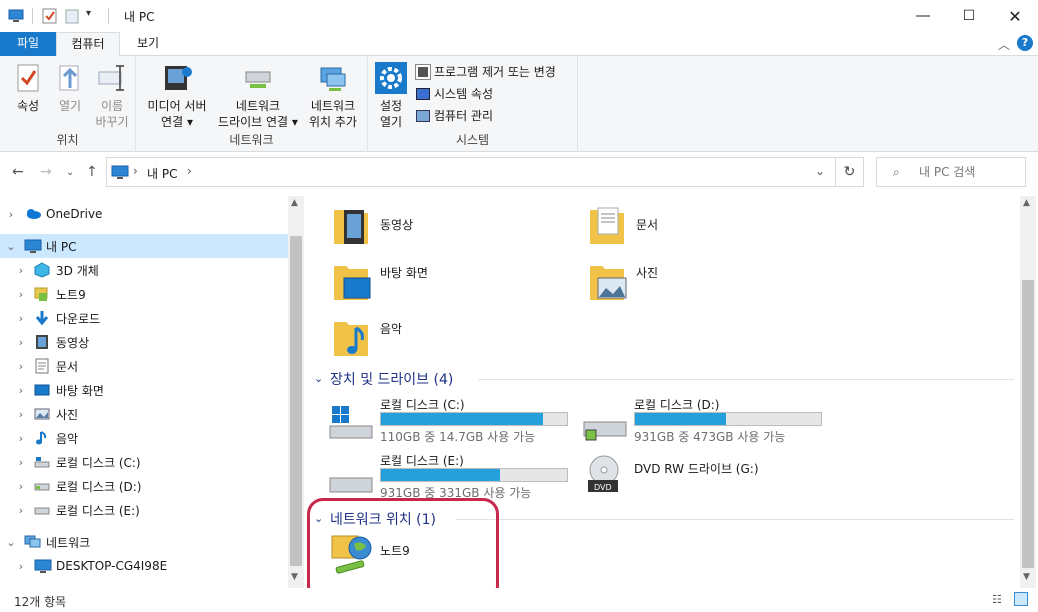  What do you see at coordinates (144, 270) in the screenshot?
I see `nav-item-3d-objects: › 3D 개체` at bounding box center [144, 270].